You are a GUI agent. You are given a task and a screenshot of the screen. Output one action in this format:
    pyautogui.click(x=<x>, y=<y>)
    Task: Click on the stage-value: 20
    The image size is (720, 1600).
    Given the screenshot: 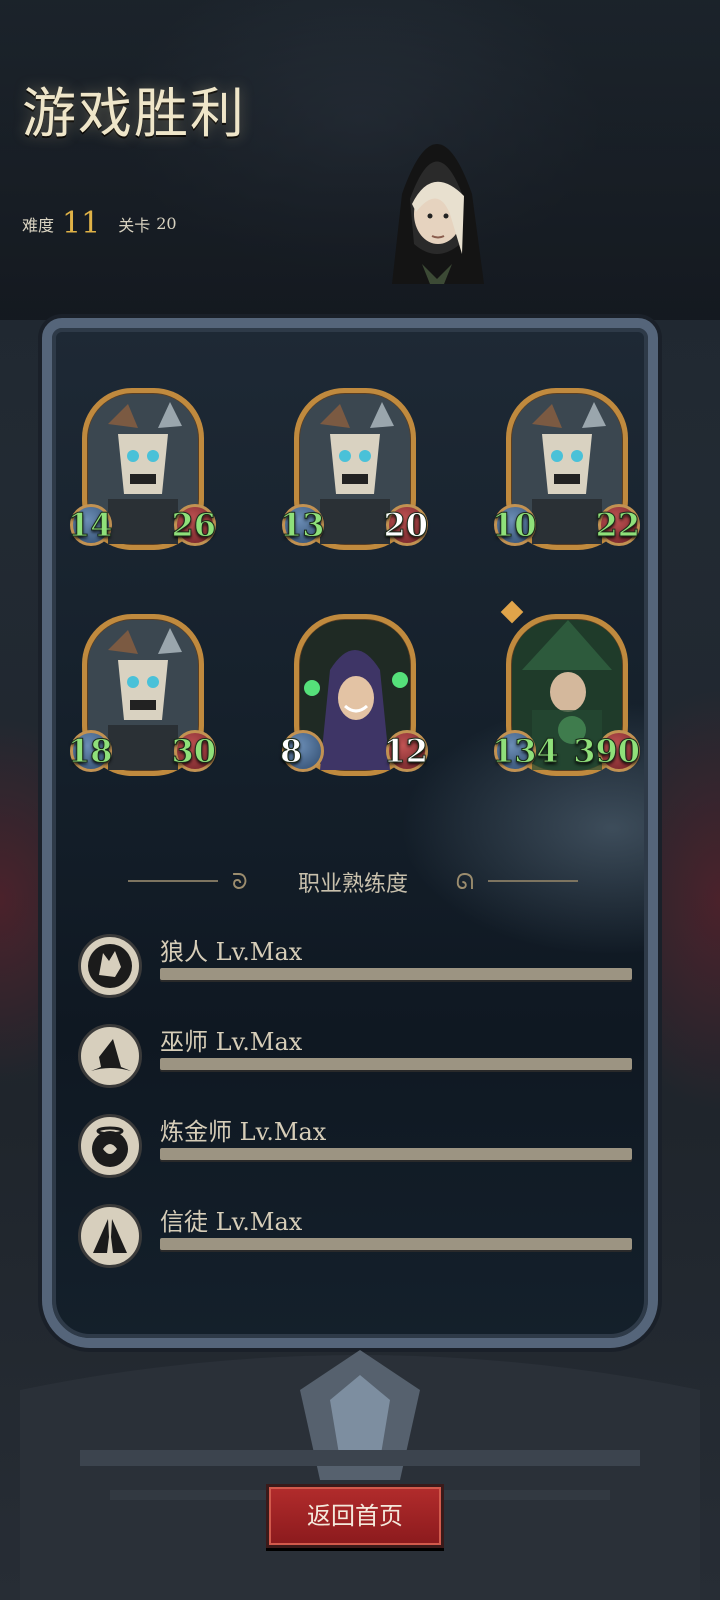 What is the action you would take?
    pyautogui.click(x=166, y=223)
    